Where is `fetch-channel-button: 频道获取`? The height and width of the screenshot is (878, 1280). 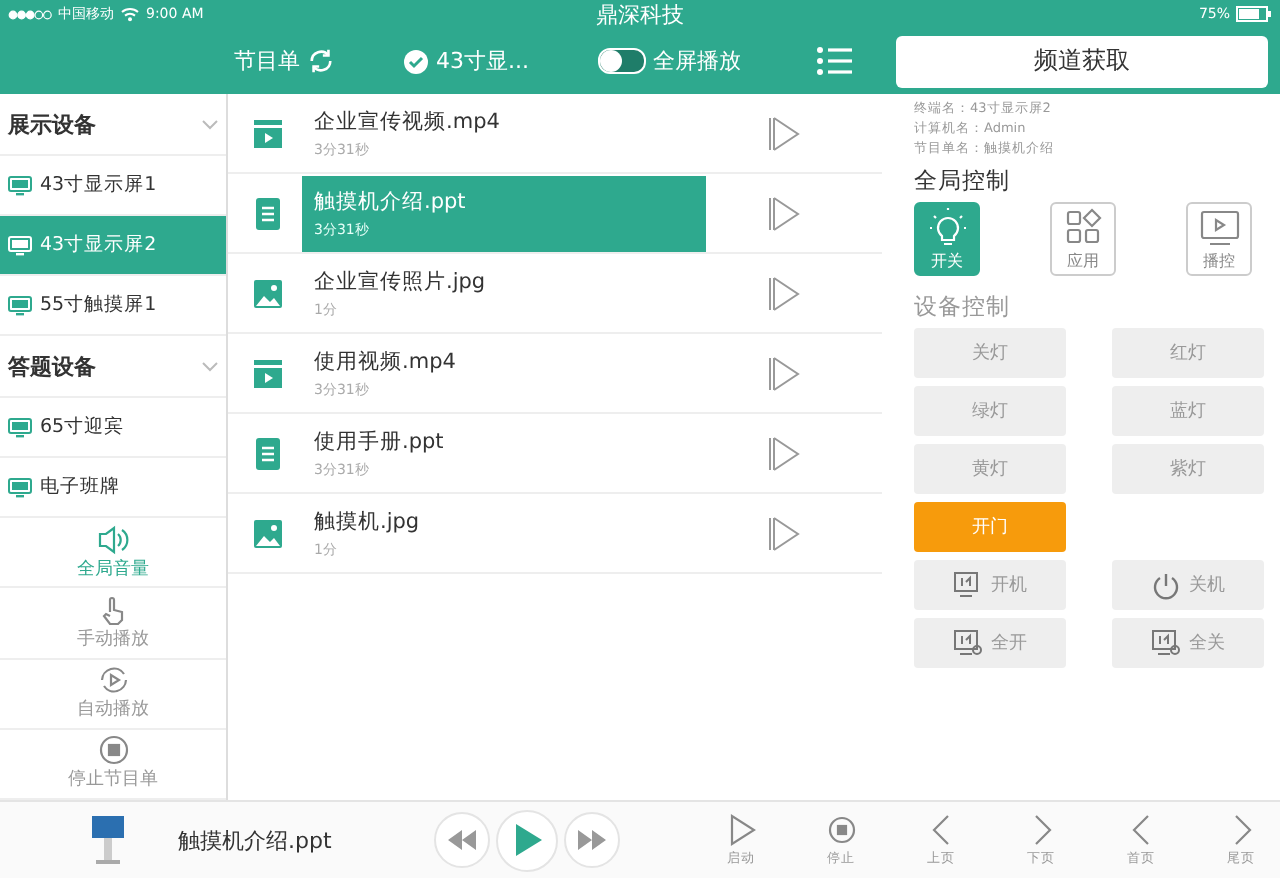 fetch-channel-button: 频道获取 is located at coordinates (1082, 61).